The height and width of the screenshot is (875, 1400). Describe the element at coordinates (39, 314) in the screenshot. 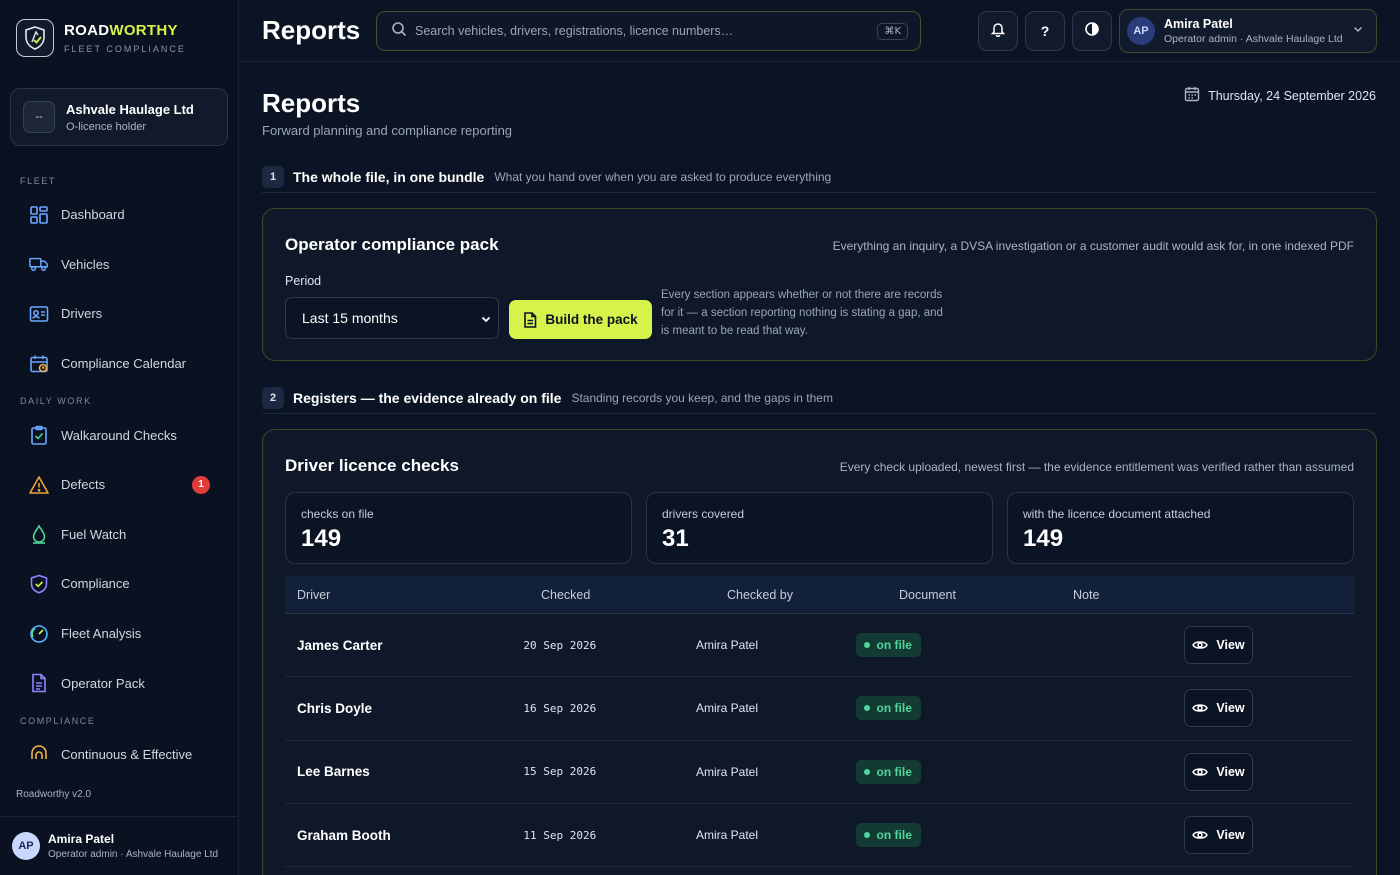

I see `id-card-icon` at that location.